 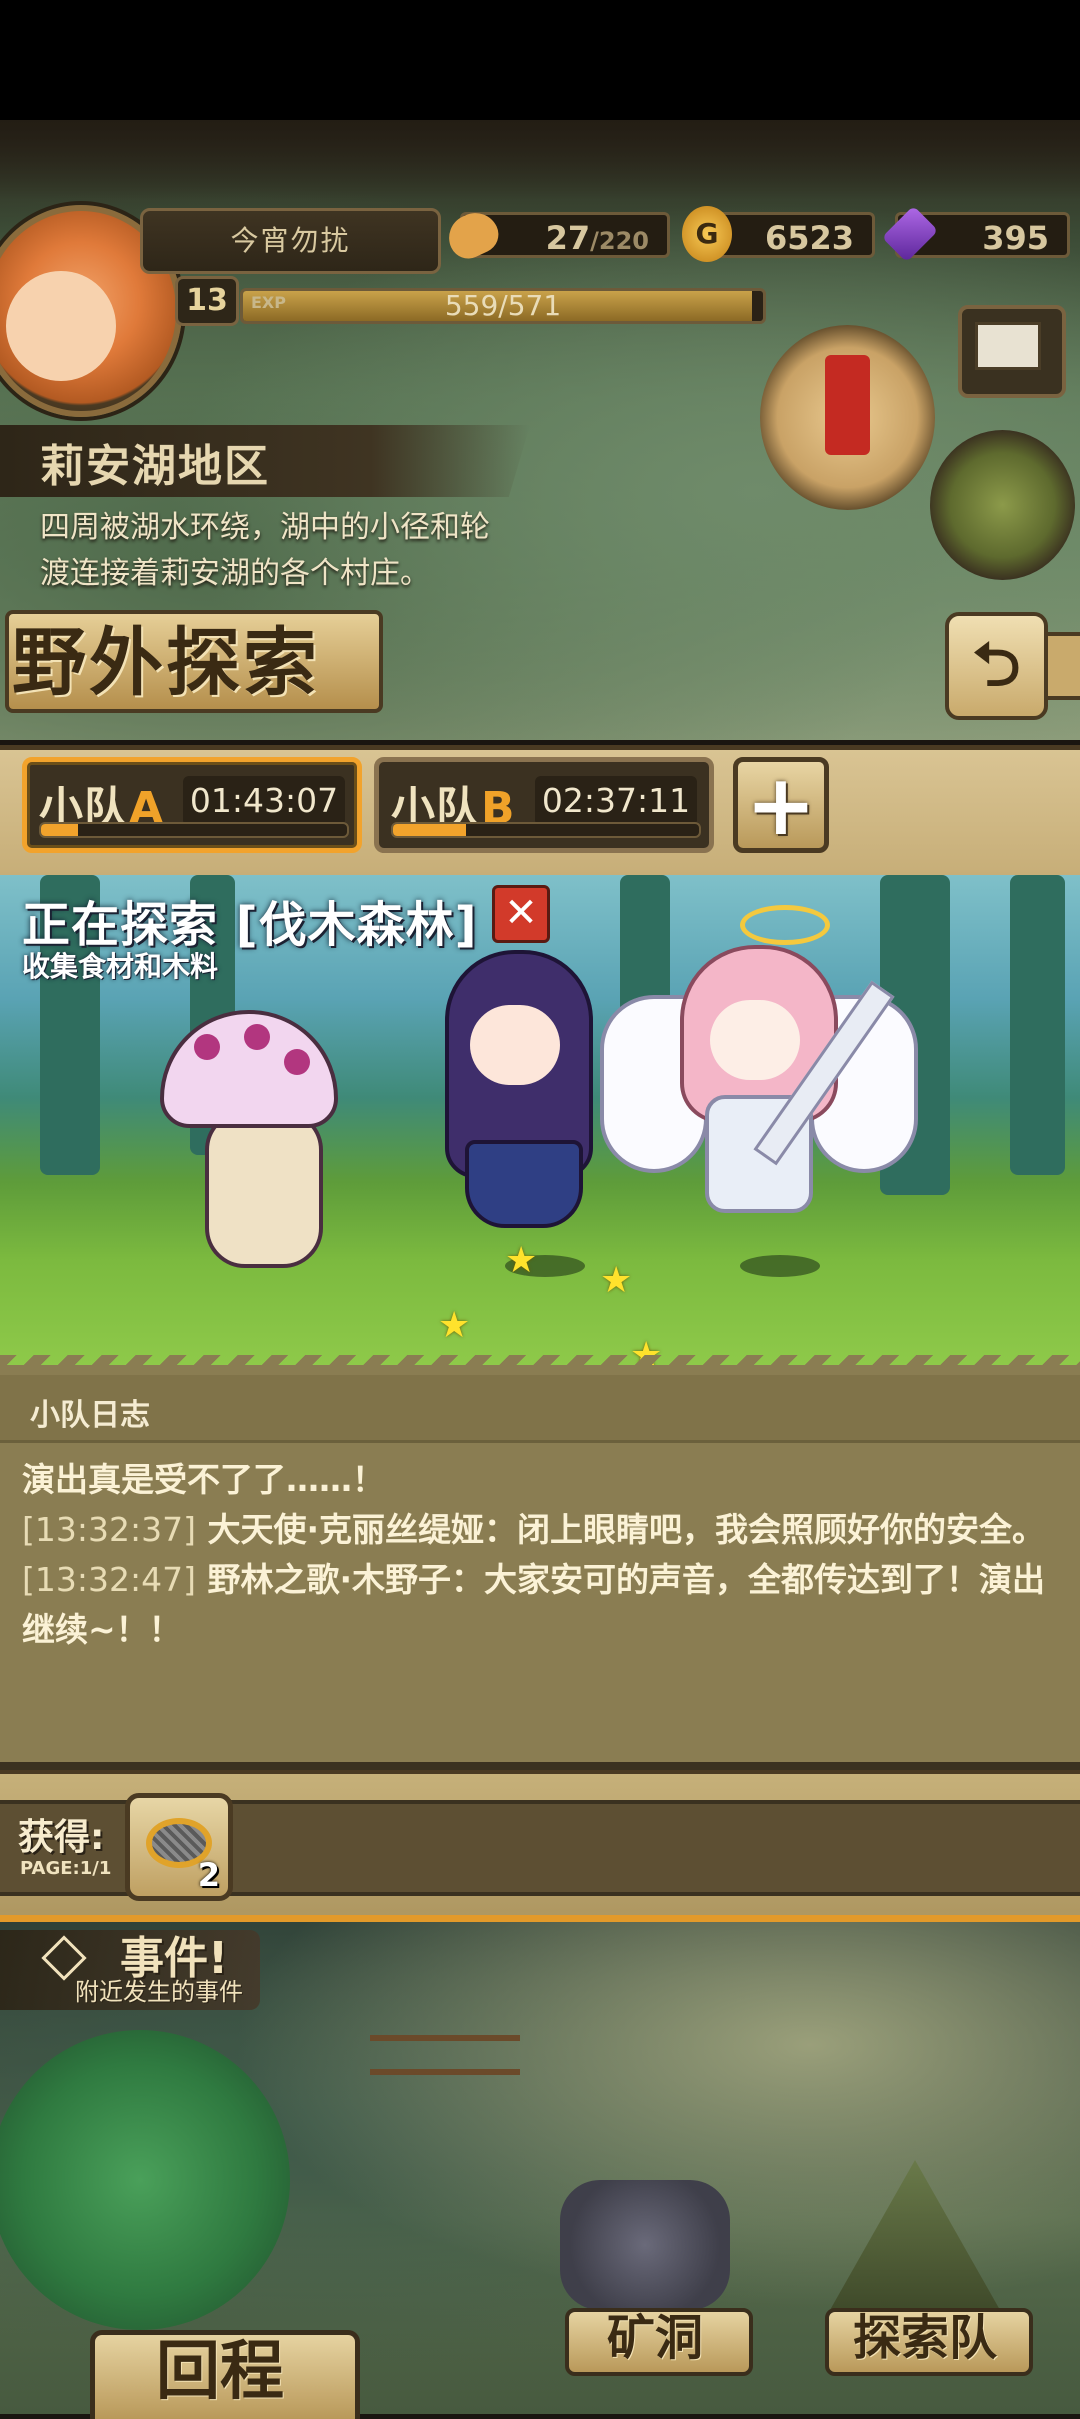 I want to click on status-bar, so click(x=540, y=60).